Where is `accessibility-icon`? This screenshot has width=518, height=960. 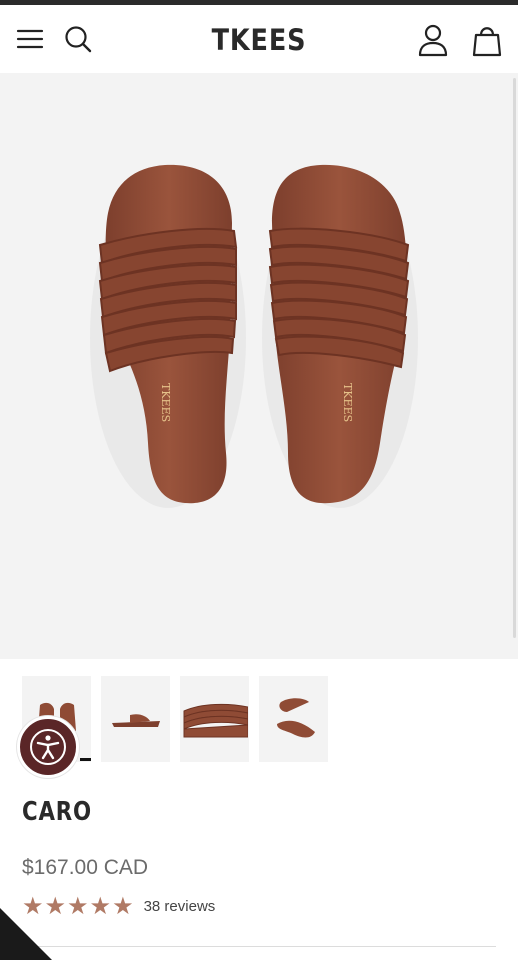 accessibility-icon is located at coordinates (48, 747).